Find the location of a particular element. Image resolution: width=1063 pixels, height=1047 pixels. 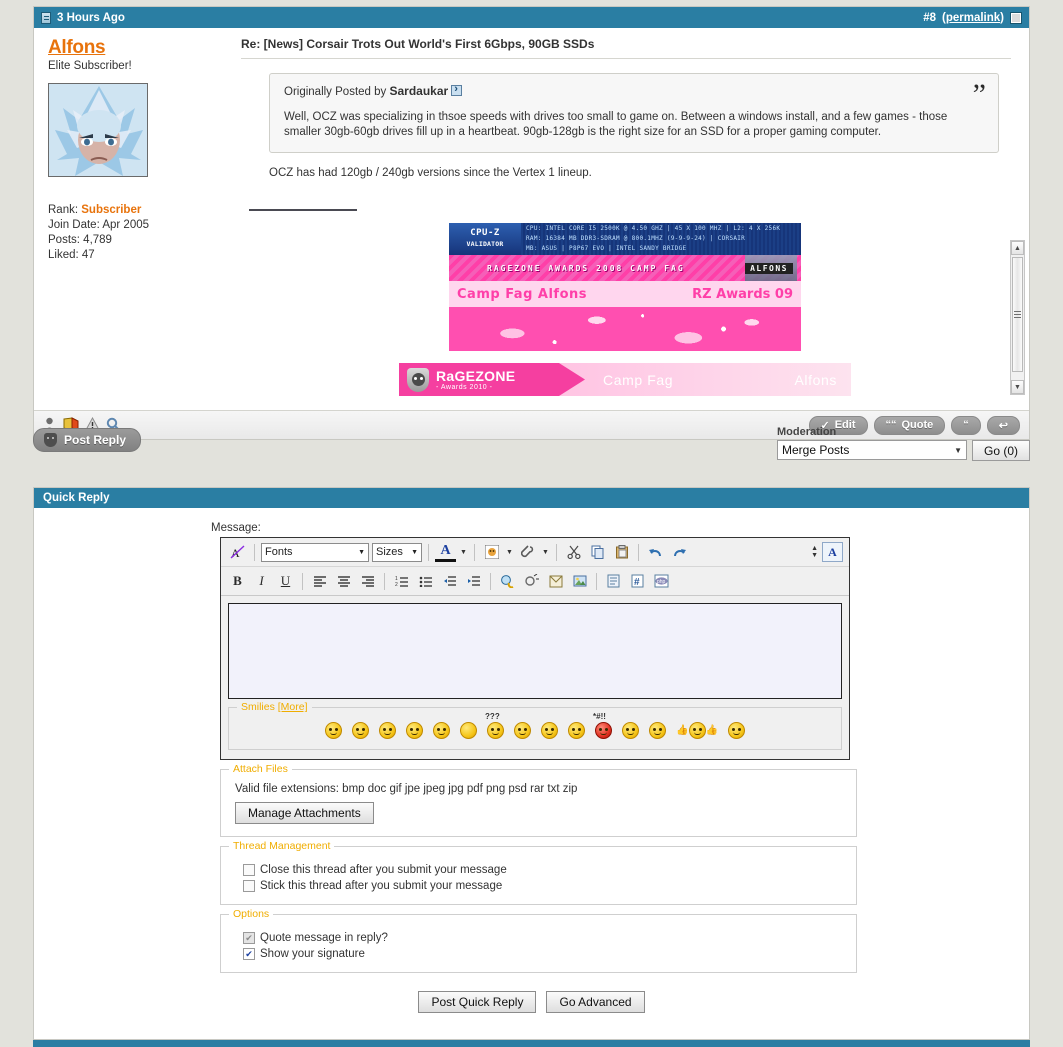

manage-attachments-button: Manage Attachments is located at coordinates (304, 813).